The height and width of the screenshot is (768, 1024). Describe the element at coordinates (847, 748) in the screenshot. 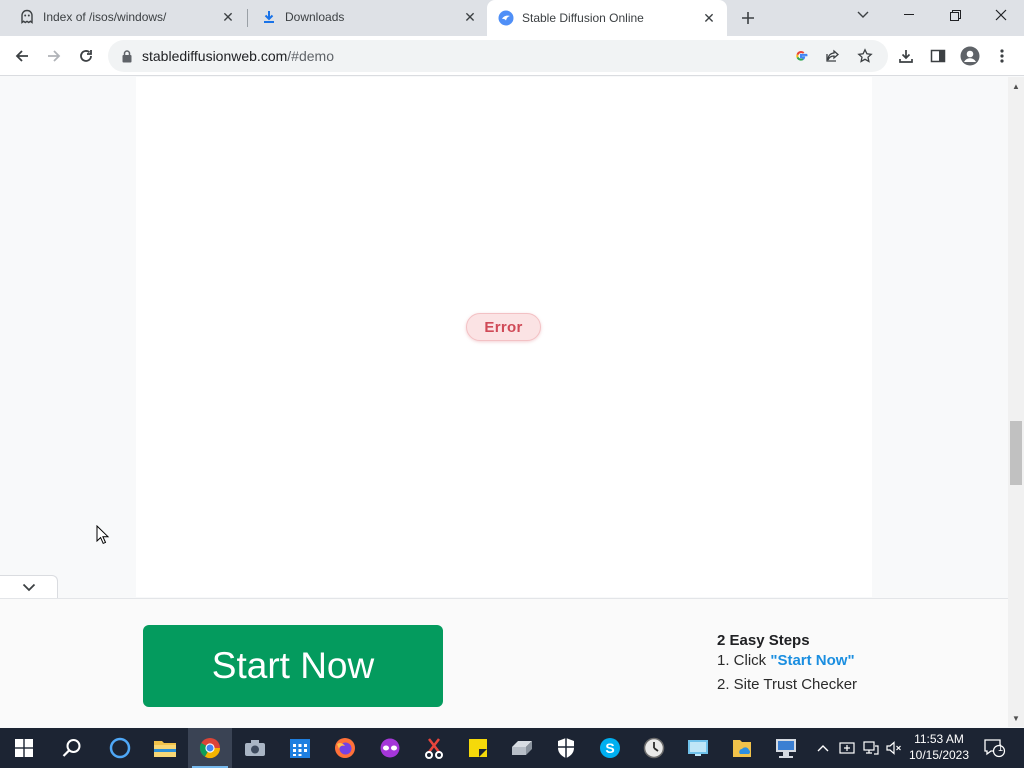

I see `security-tray-icon` at that location.